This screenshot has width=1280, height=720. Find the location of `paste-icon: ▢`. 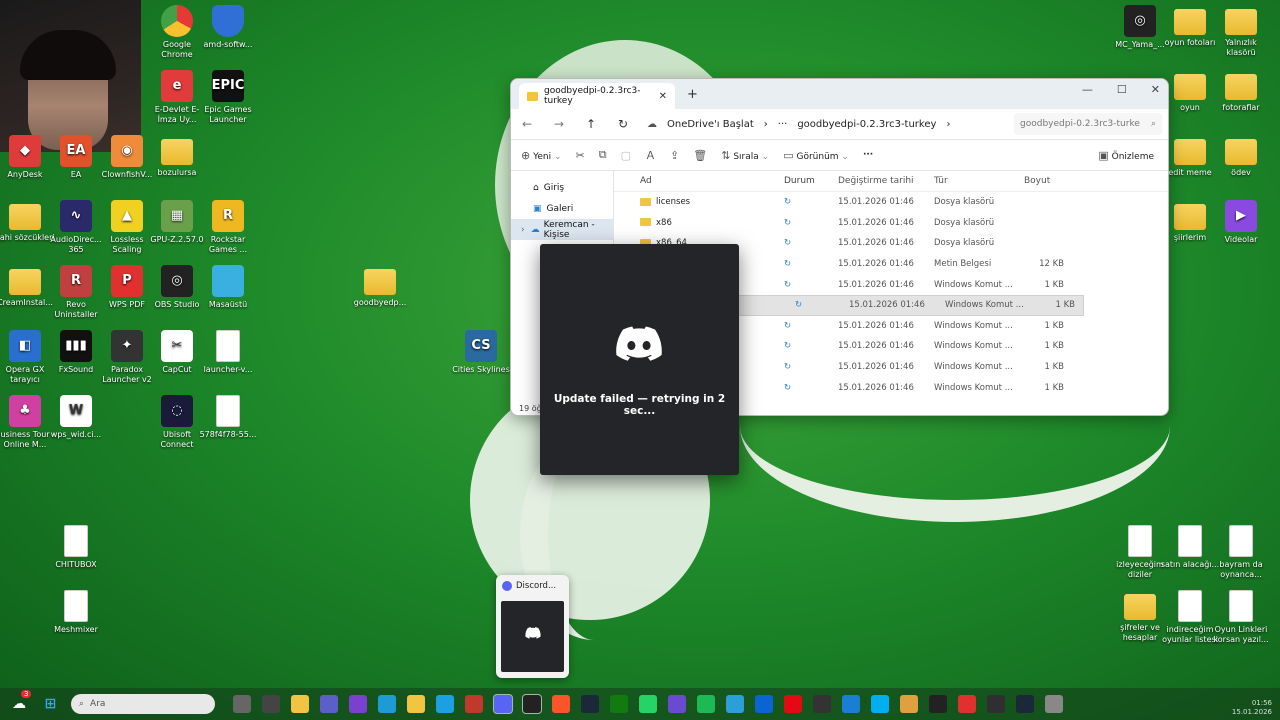

paste-icon: ▢ is located at coordinates (626, 155).